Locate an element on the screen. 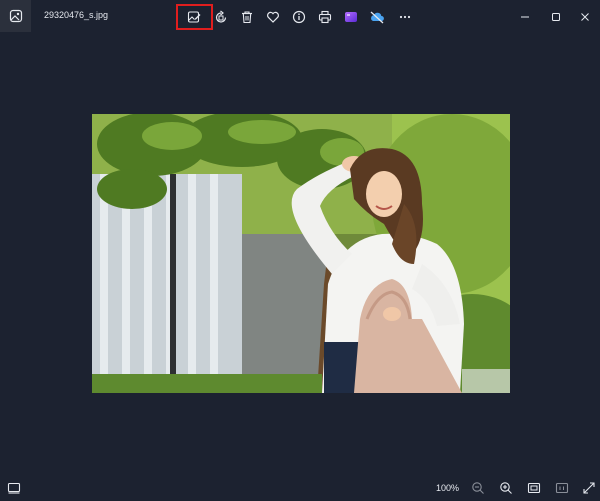 The width and height of the screenshot is (600, 501). edit-image-button is located at coordinates (194, 17).